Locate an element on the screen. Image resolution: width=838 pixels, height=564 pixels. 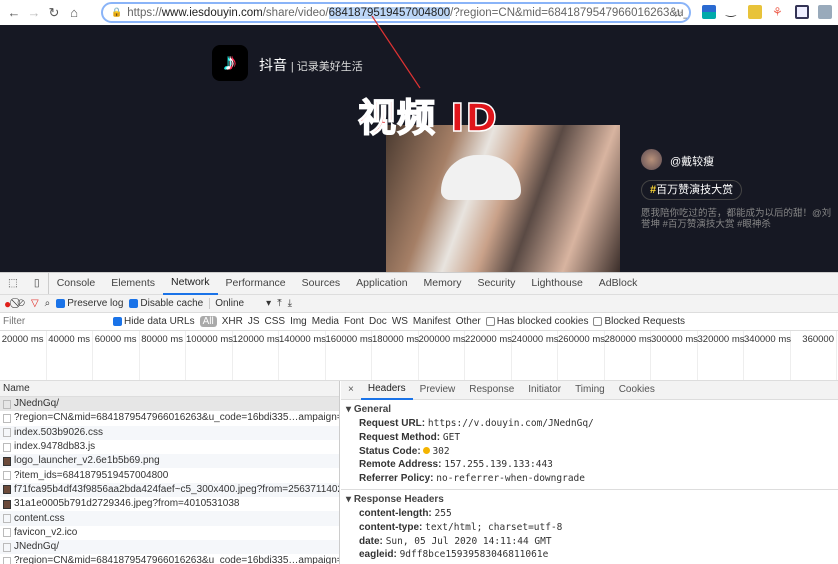
tab-console: Console is located at coordinates (76, 283).